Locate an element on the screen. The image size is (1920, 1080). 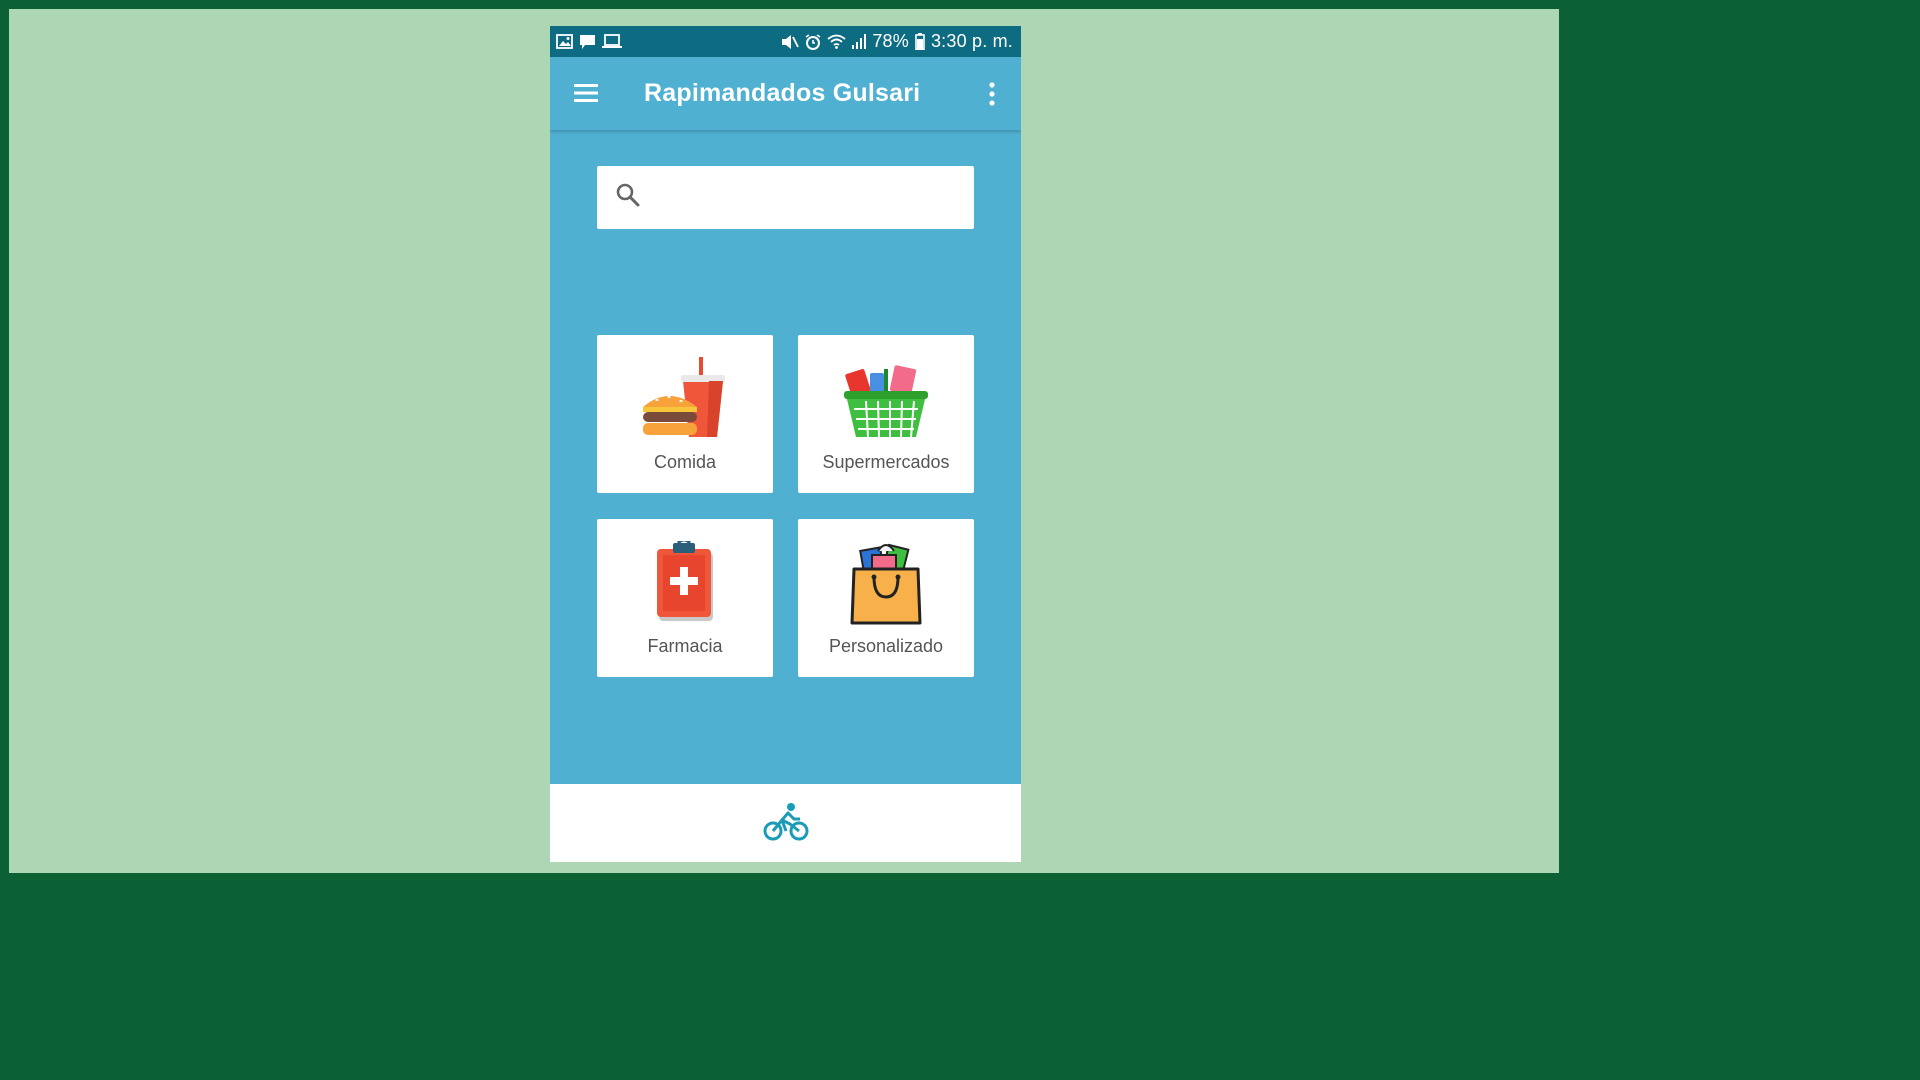
wifi-icon is located at coordinates (836, 41).